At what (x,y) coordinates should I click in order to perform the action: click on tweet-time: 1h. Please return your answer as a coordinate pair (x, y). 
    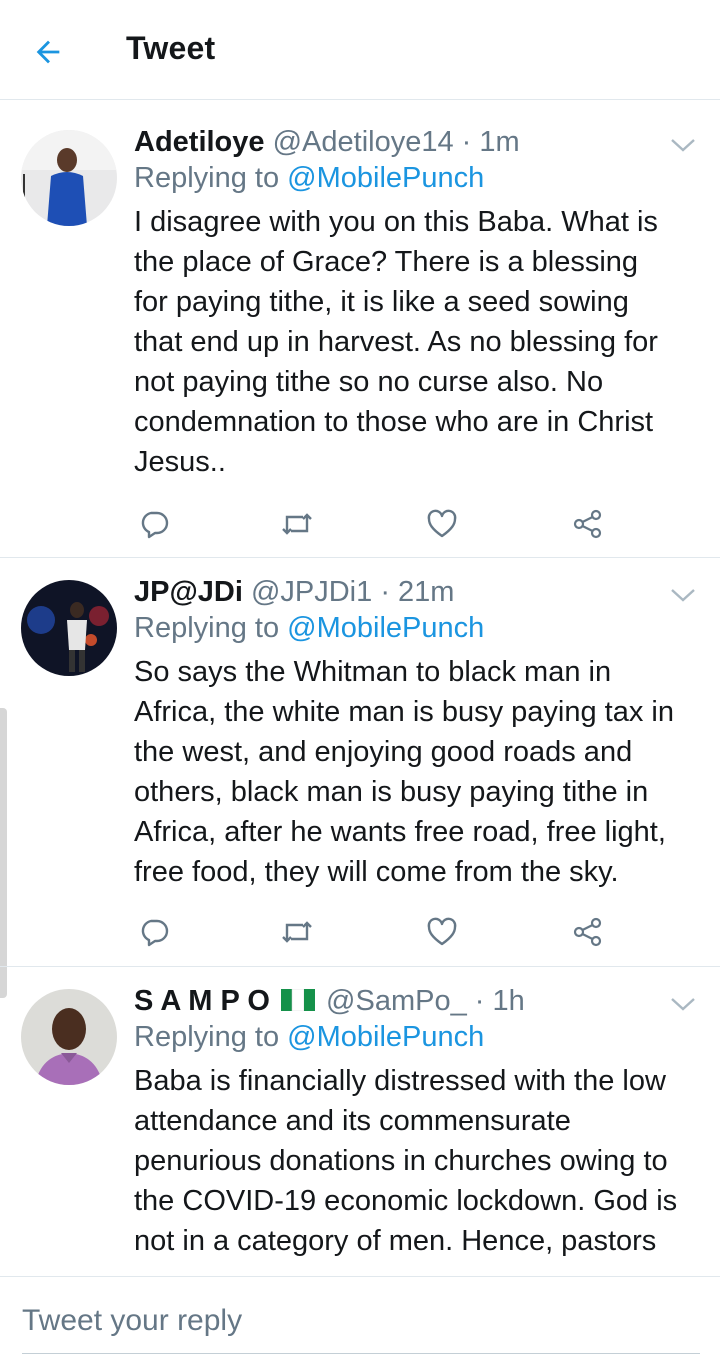
    Looking at the image, I should click on (508, 1001).